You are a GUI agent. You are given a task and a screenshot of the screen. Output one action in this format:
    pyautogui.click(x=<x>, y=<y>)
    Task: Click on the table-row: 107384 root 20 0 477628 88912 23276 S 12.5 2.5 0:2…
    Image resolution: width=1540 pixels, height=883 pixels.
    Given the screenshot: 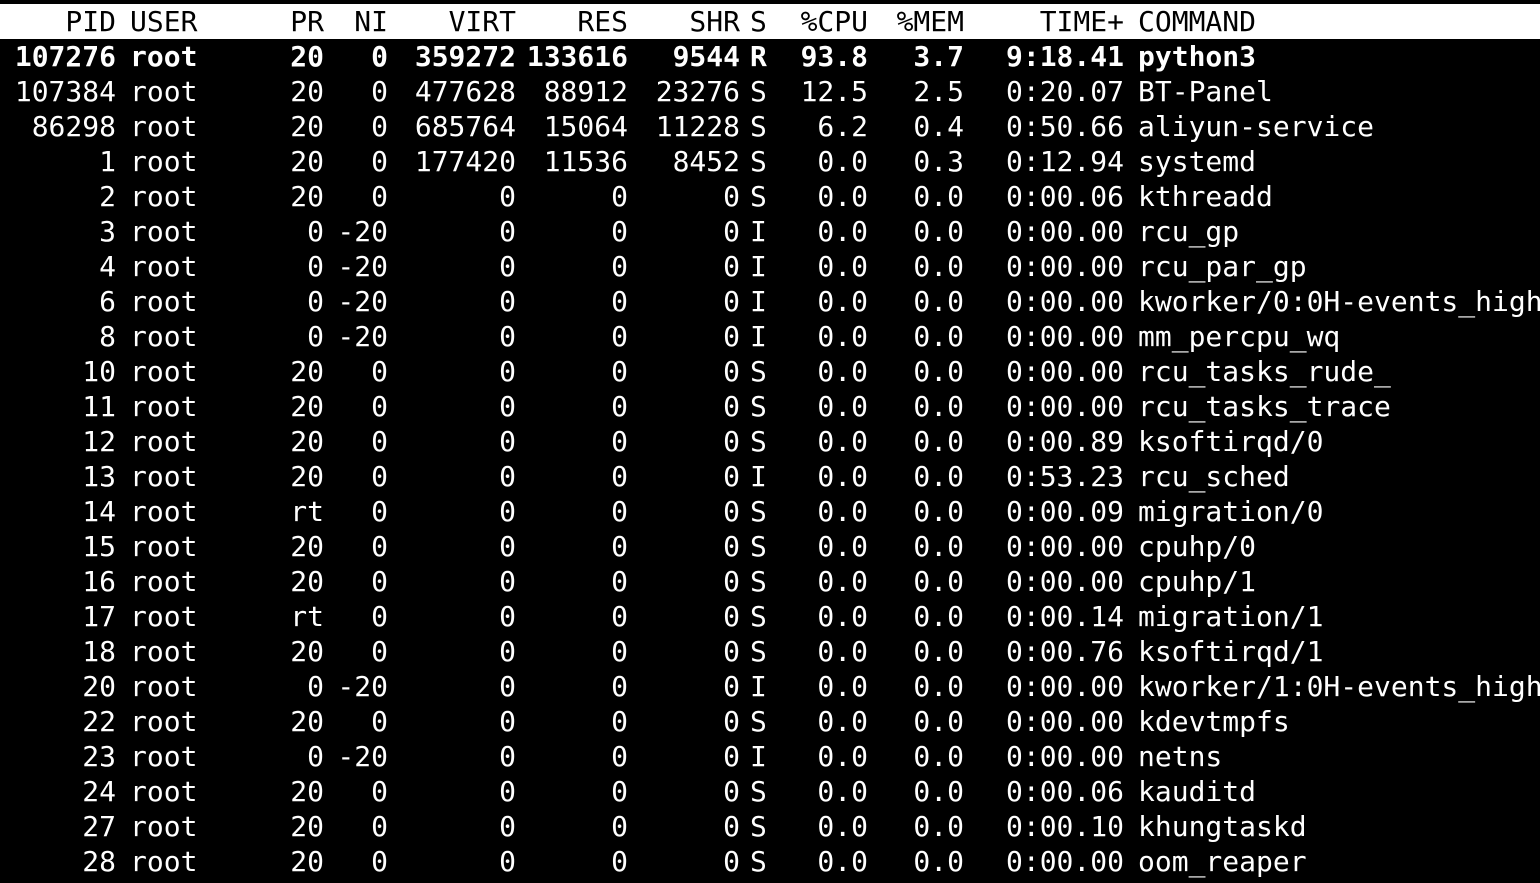 What is the action you would take?
    pyautogui.click(x=770, y=91)
    